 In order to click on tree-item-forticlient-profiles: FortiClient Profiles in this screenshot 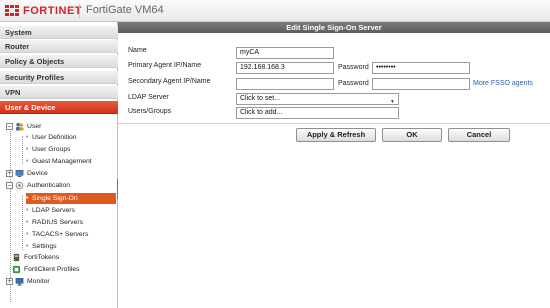, I will do `click(52, 269)`.